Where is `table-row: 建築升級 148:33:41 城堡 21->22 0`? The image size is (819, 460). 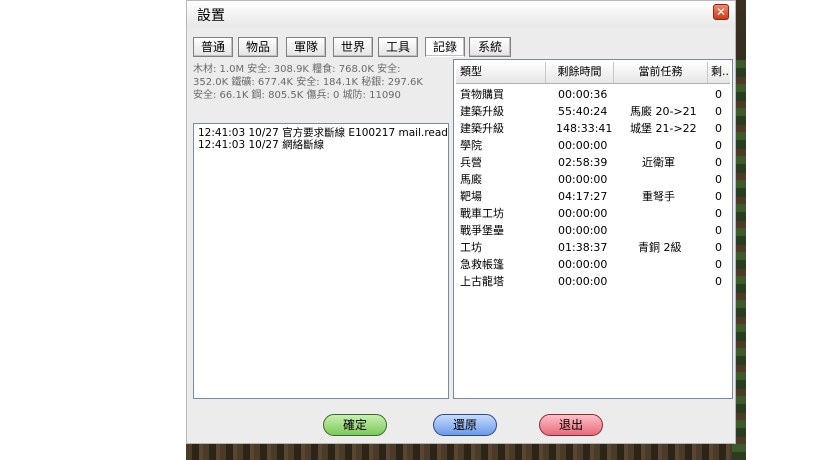
table-row: 建築升級 148:33:41 城堡 21->22 0 is located at coordinates (593, 128).